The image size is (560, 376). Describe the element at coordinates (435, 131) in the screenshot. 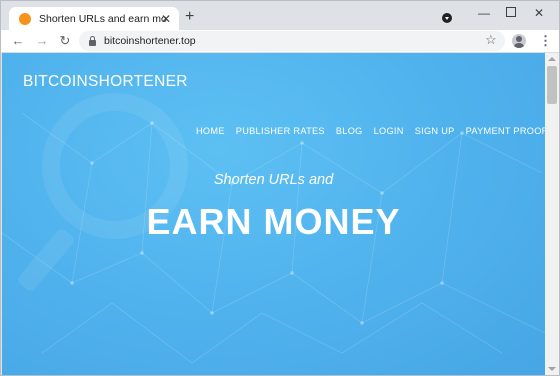

I see `nav-link-sign-up: SIGN UP` at that location.